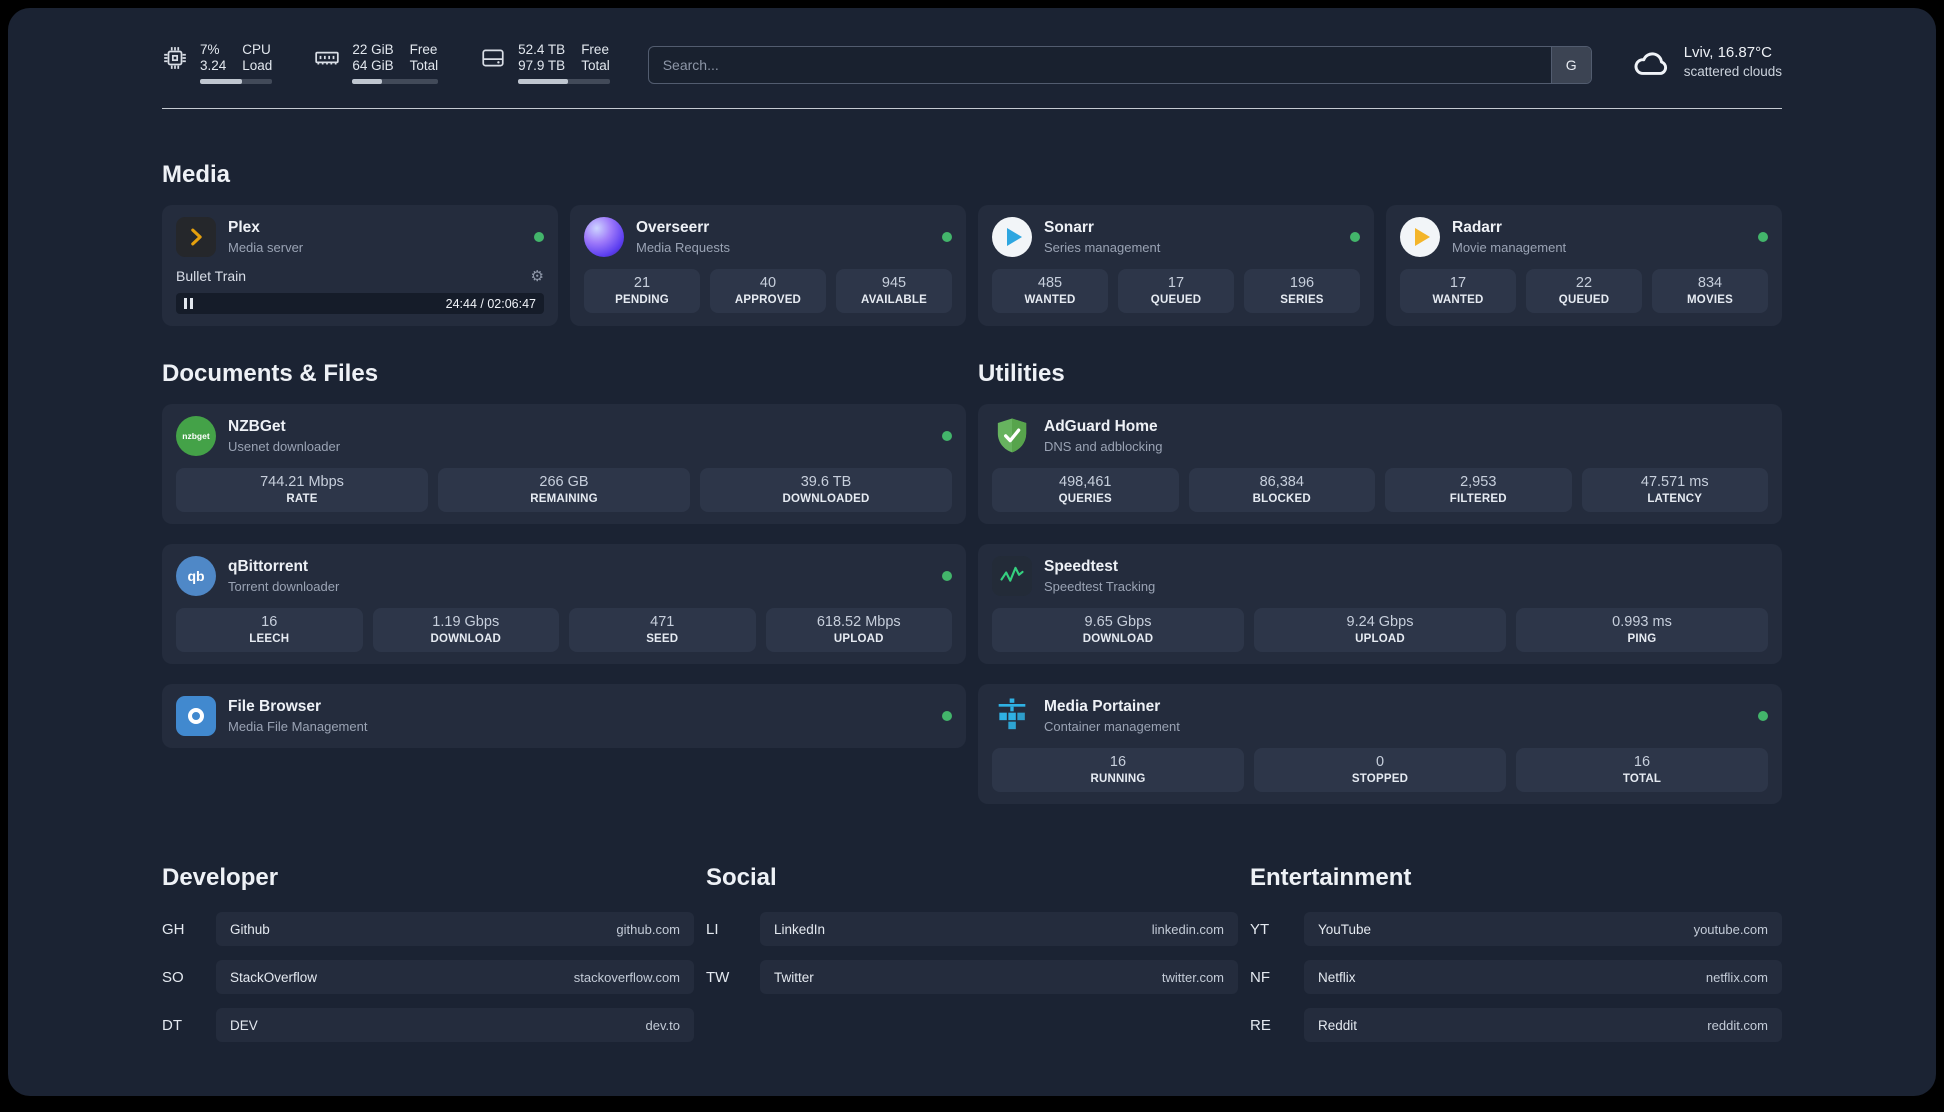  What do you see at coordinates (1302, 300) in the screenshot?
I see `stat-label: SERIES` at bounding box center [1302, 300].